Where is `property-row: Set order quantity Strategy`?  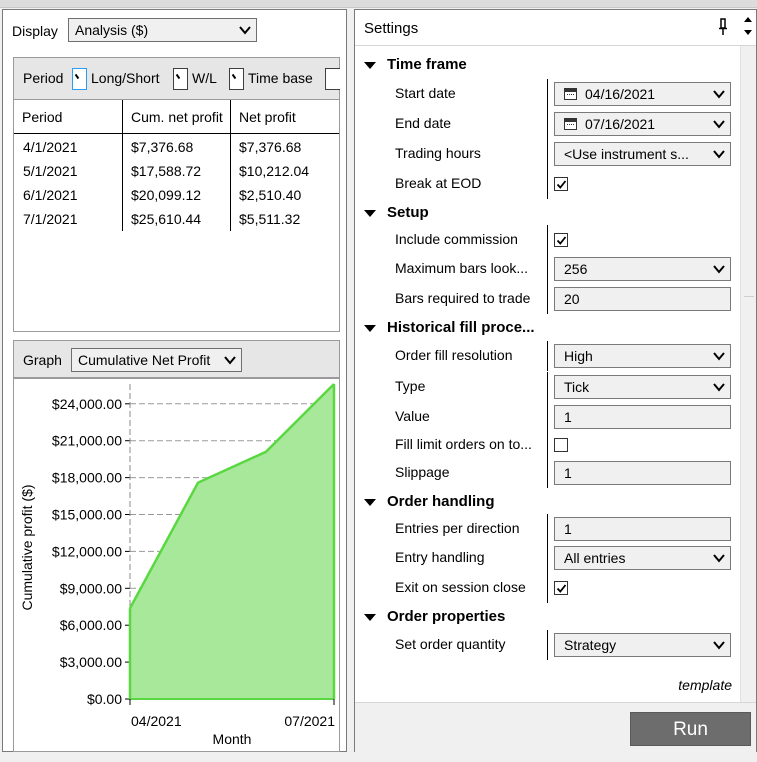 property-row: Set order quantity Strategy is located at coordinates (547, 645).